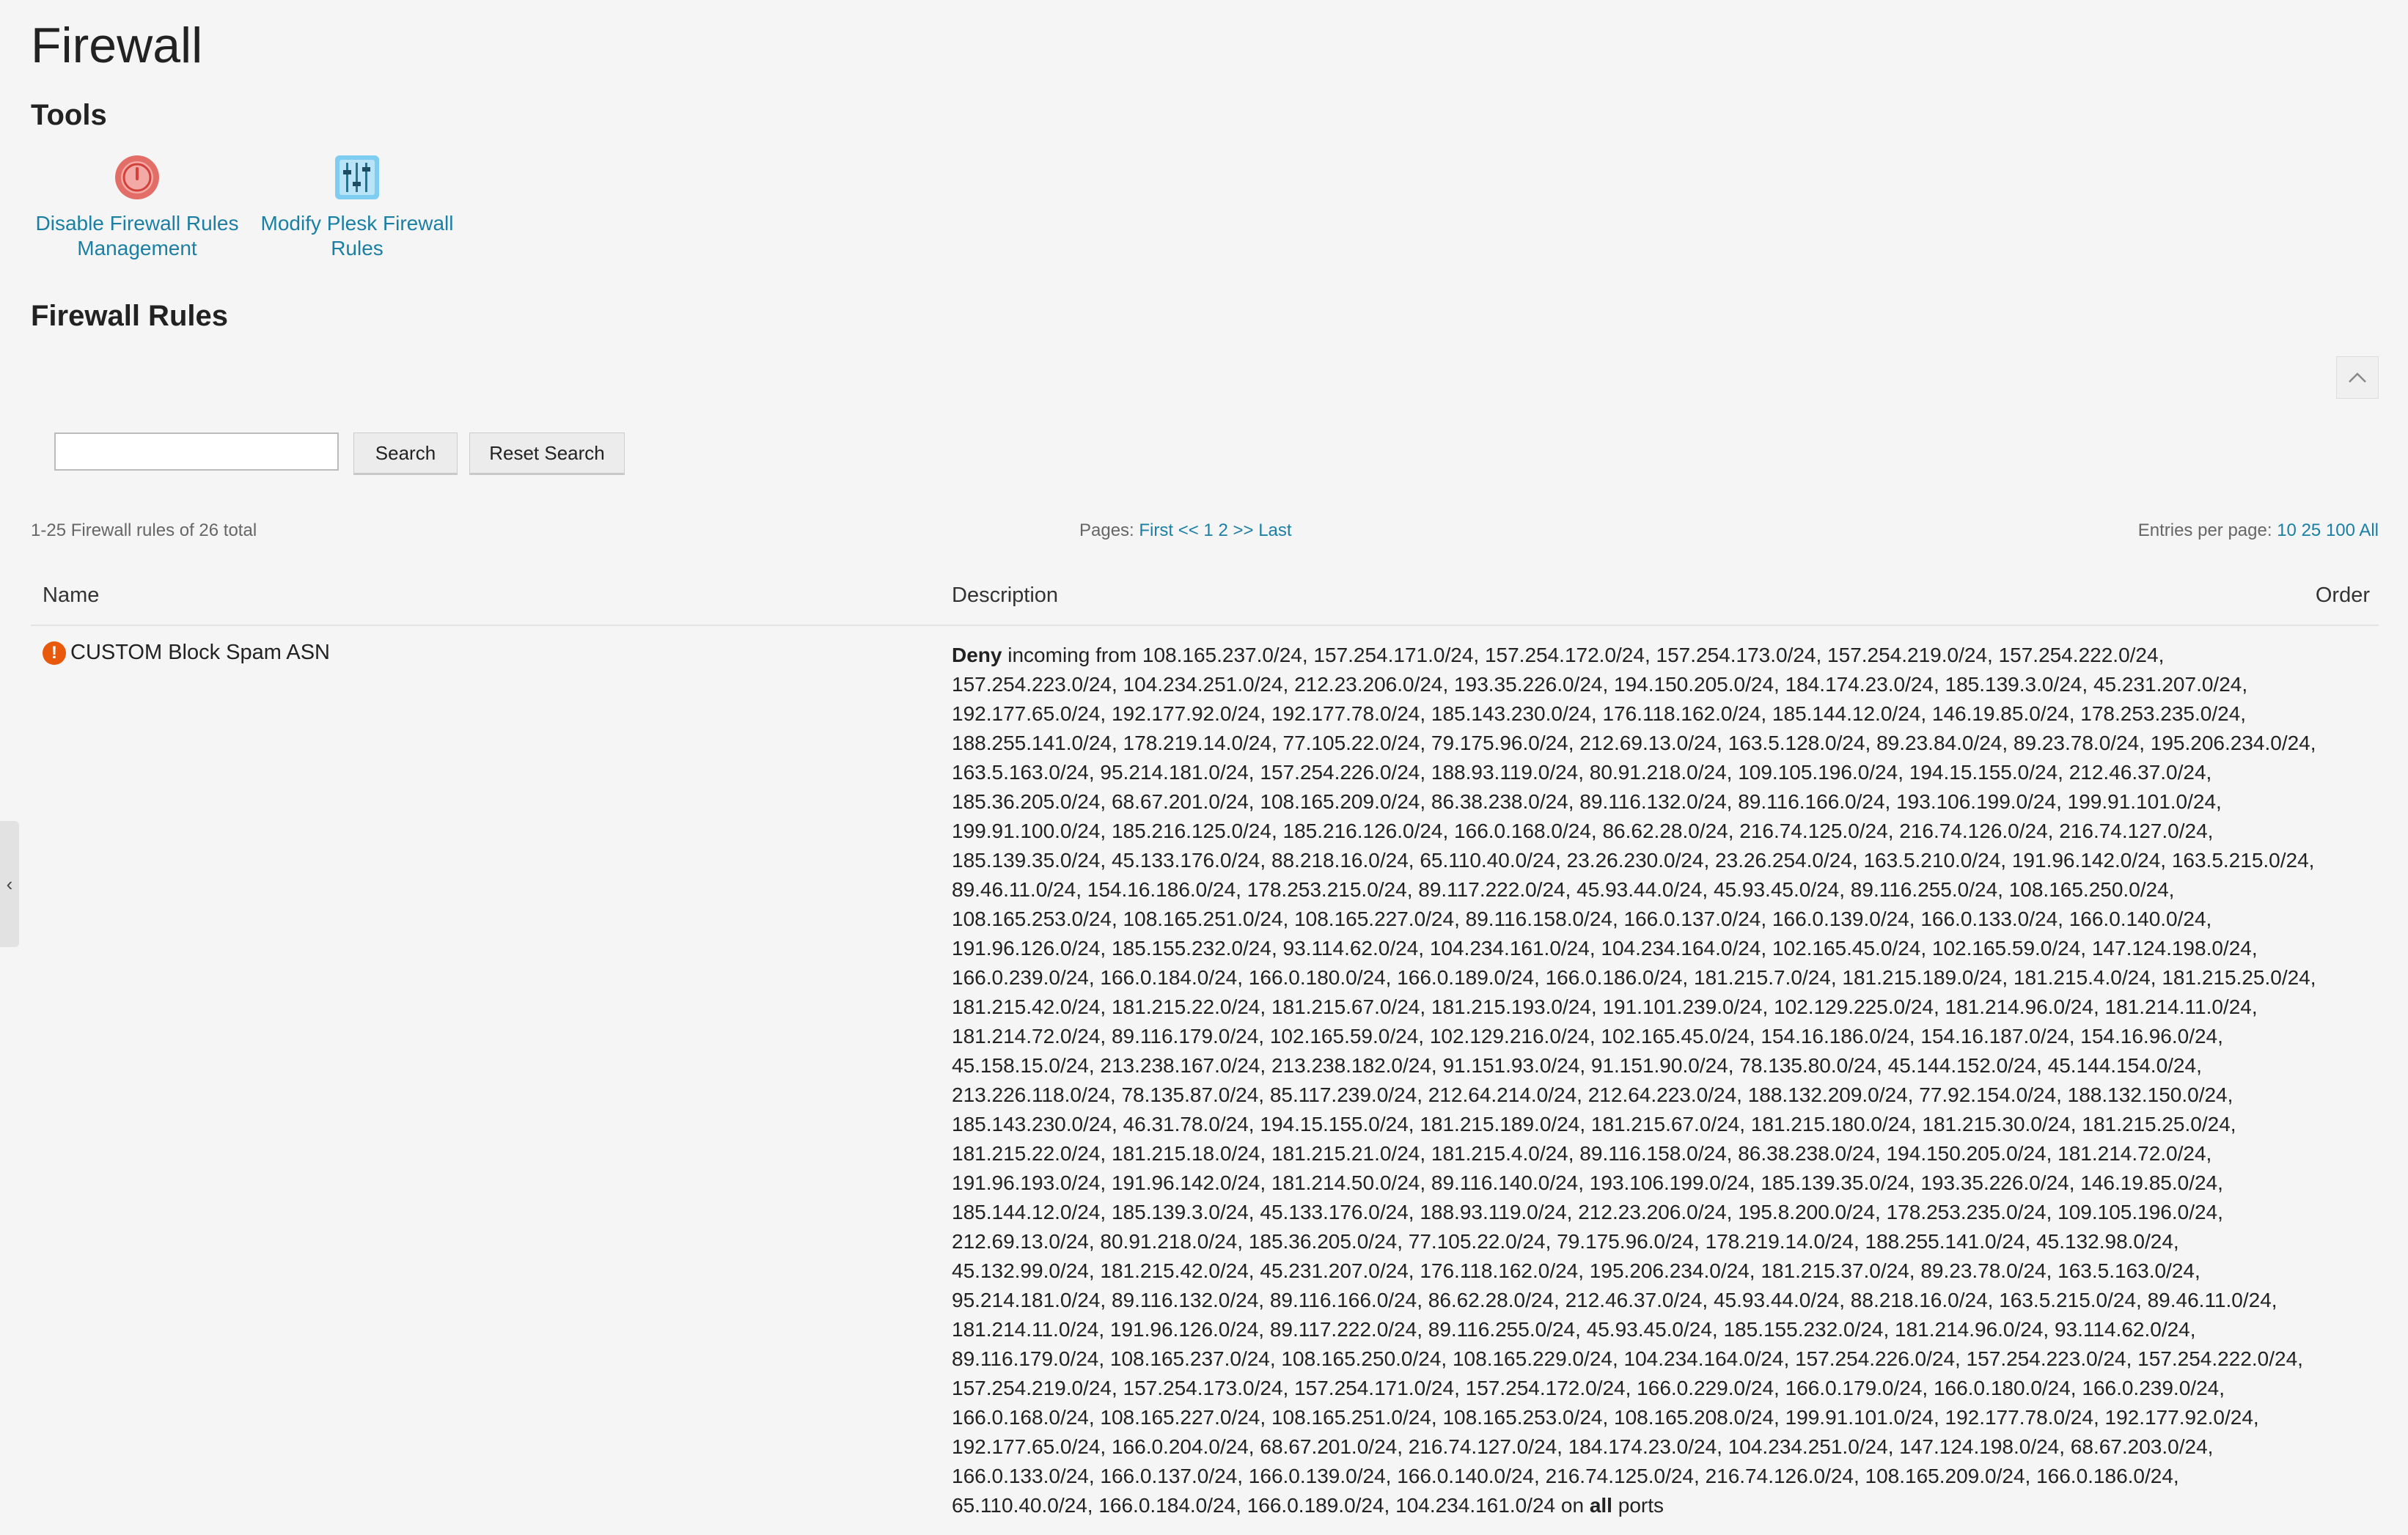  Describe the element at coordinates (1106, 530) in the screenshot. I see `pages-label: Pages:` at that location.